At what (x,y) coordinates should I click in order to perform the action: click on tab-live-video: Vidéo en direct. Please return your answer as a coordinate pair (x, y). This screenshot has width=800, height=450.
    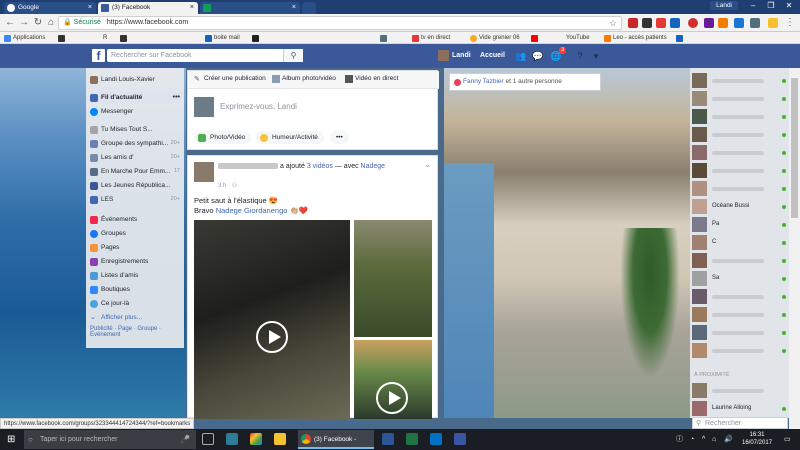
    Looking at the image, I should click on (371, 79).